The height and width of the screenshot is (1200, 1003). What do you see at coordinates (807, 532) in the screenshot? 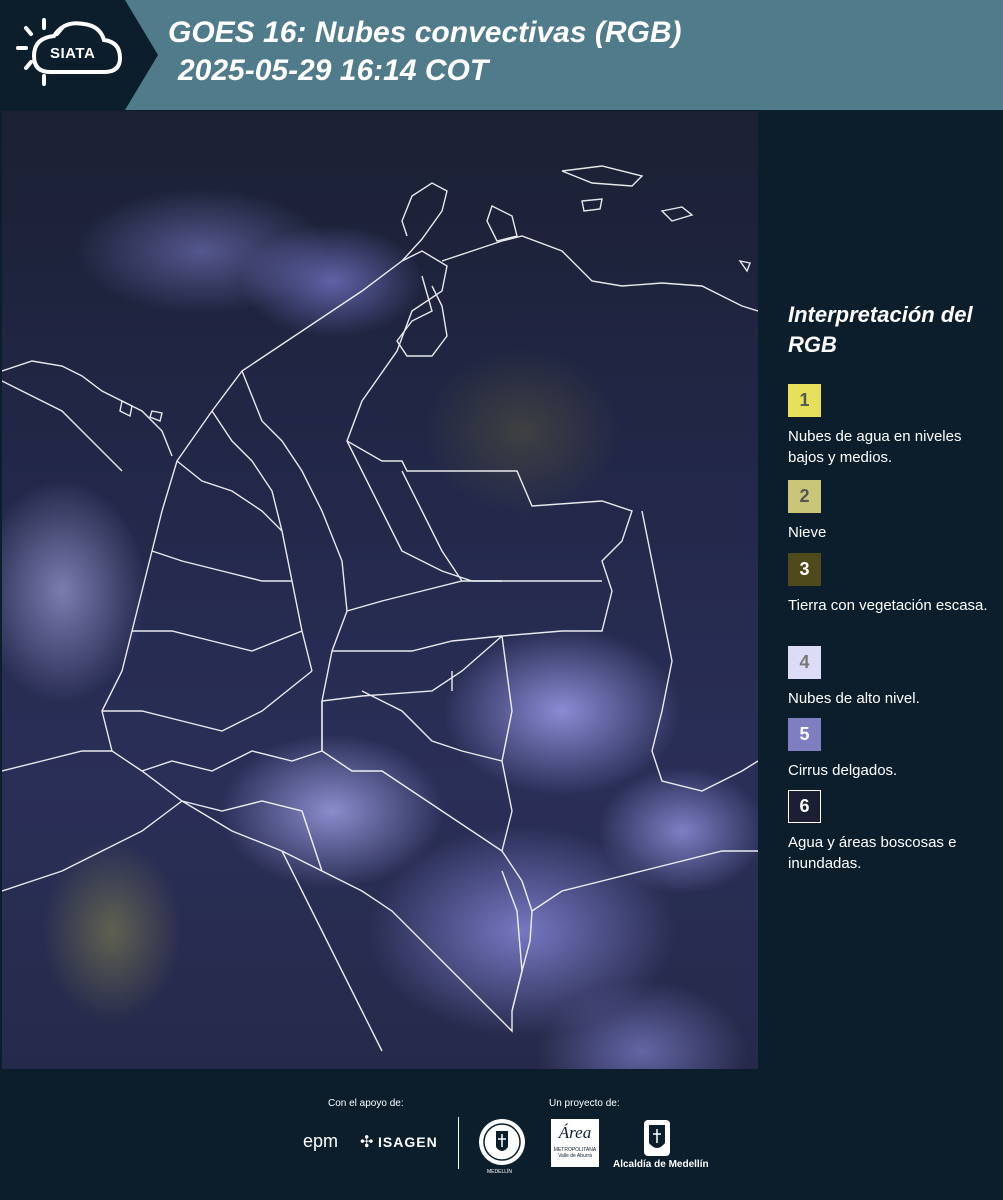
I see `legend-label-2: Nieve` at bounding box center [807, 532].